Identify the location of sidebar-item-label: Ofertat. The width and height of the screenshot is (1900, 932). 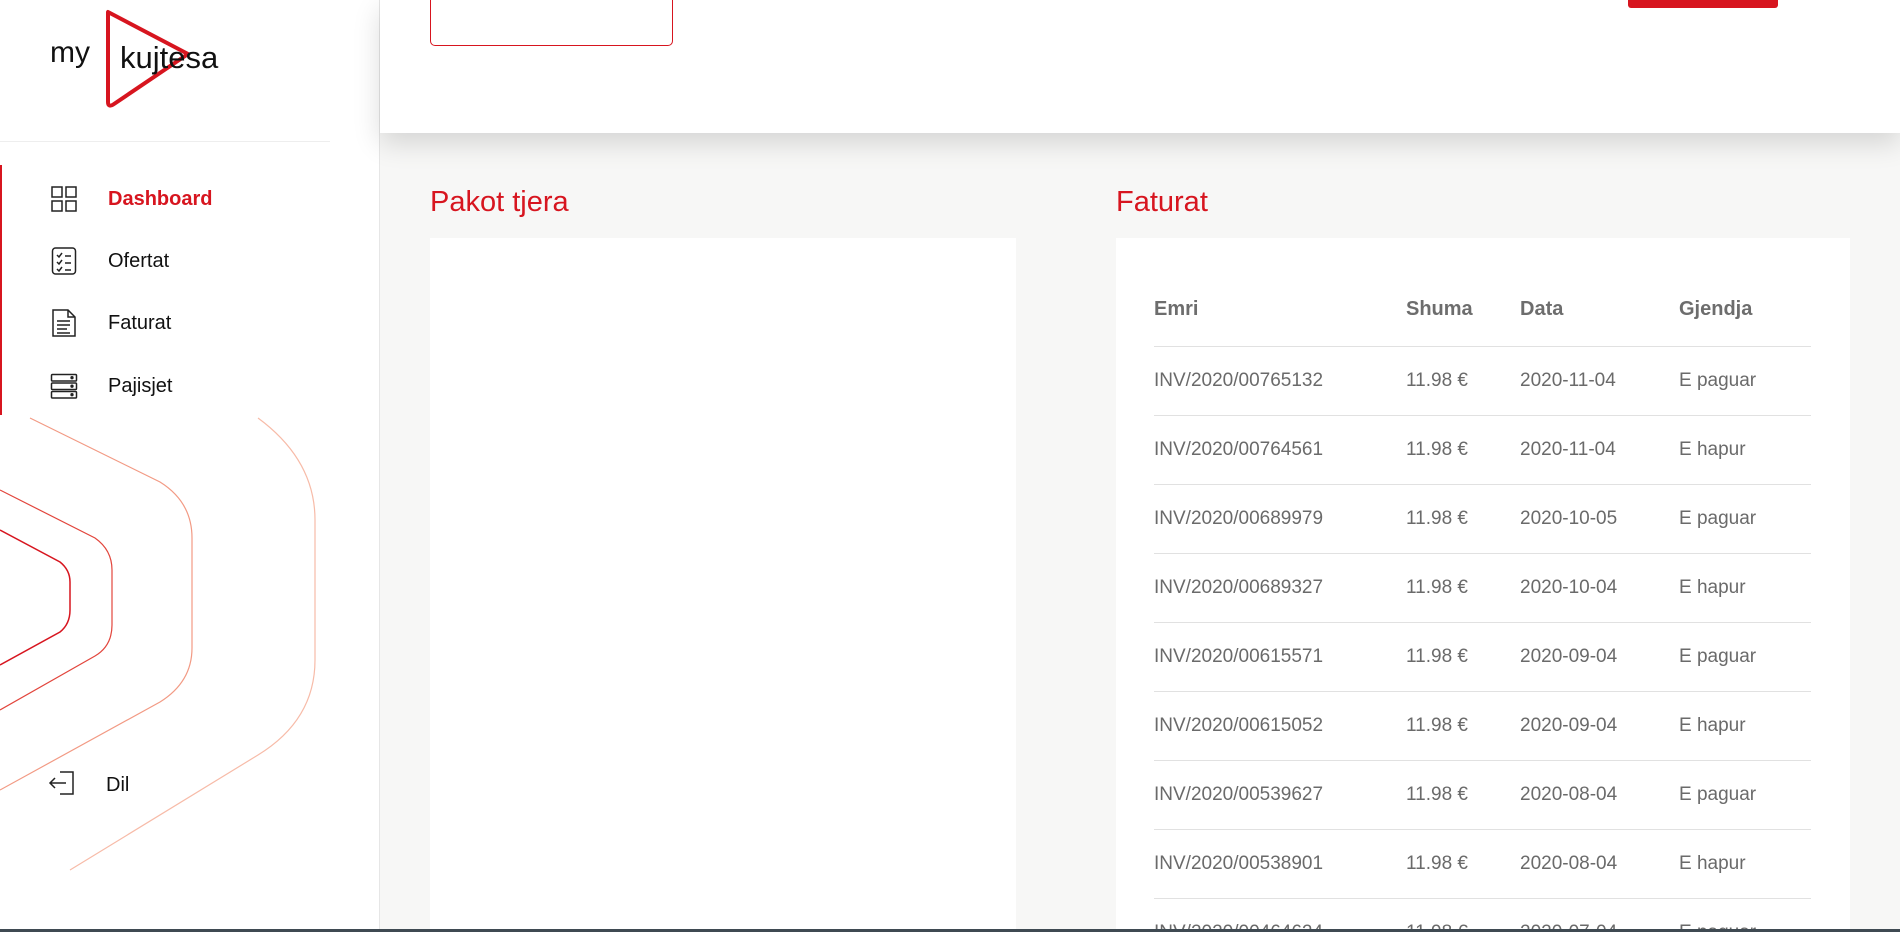
(139, 260).